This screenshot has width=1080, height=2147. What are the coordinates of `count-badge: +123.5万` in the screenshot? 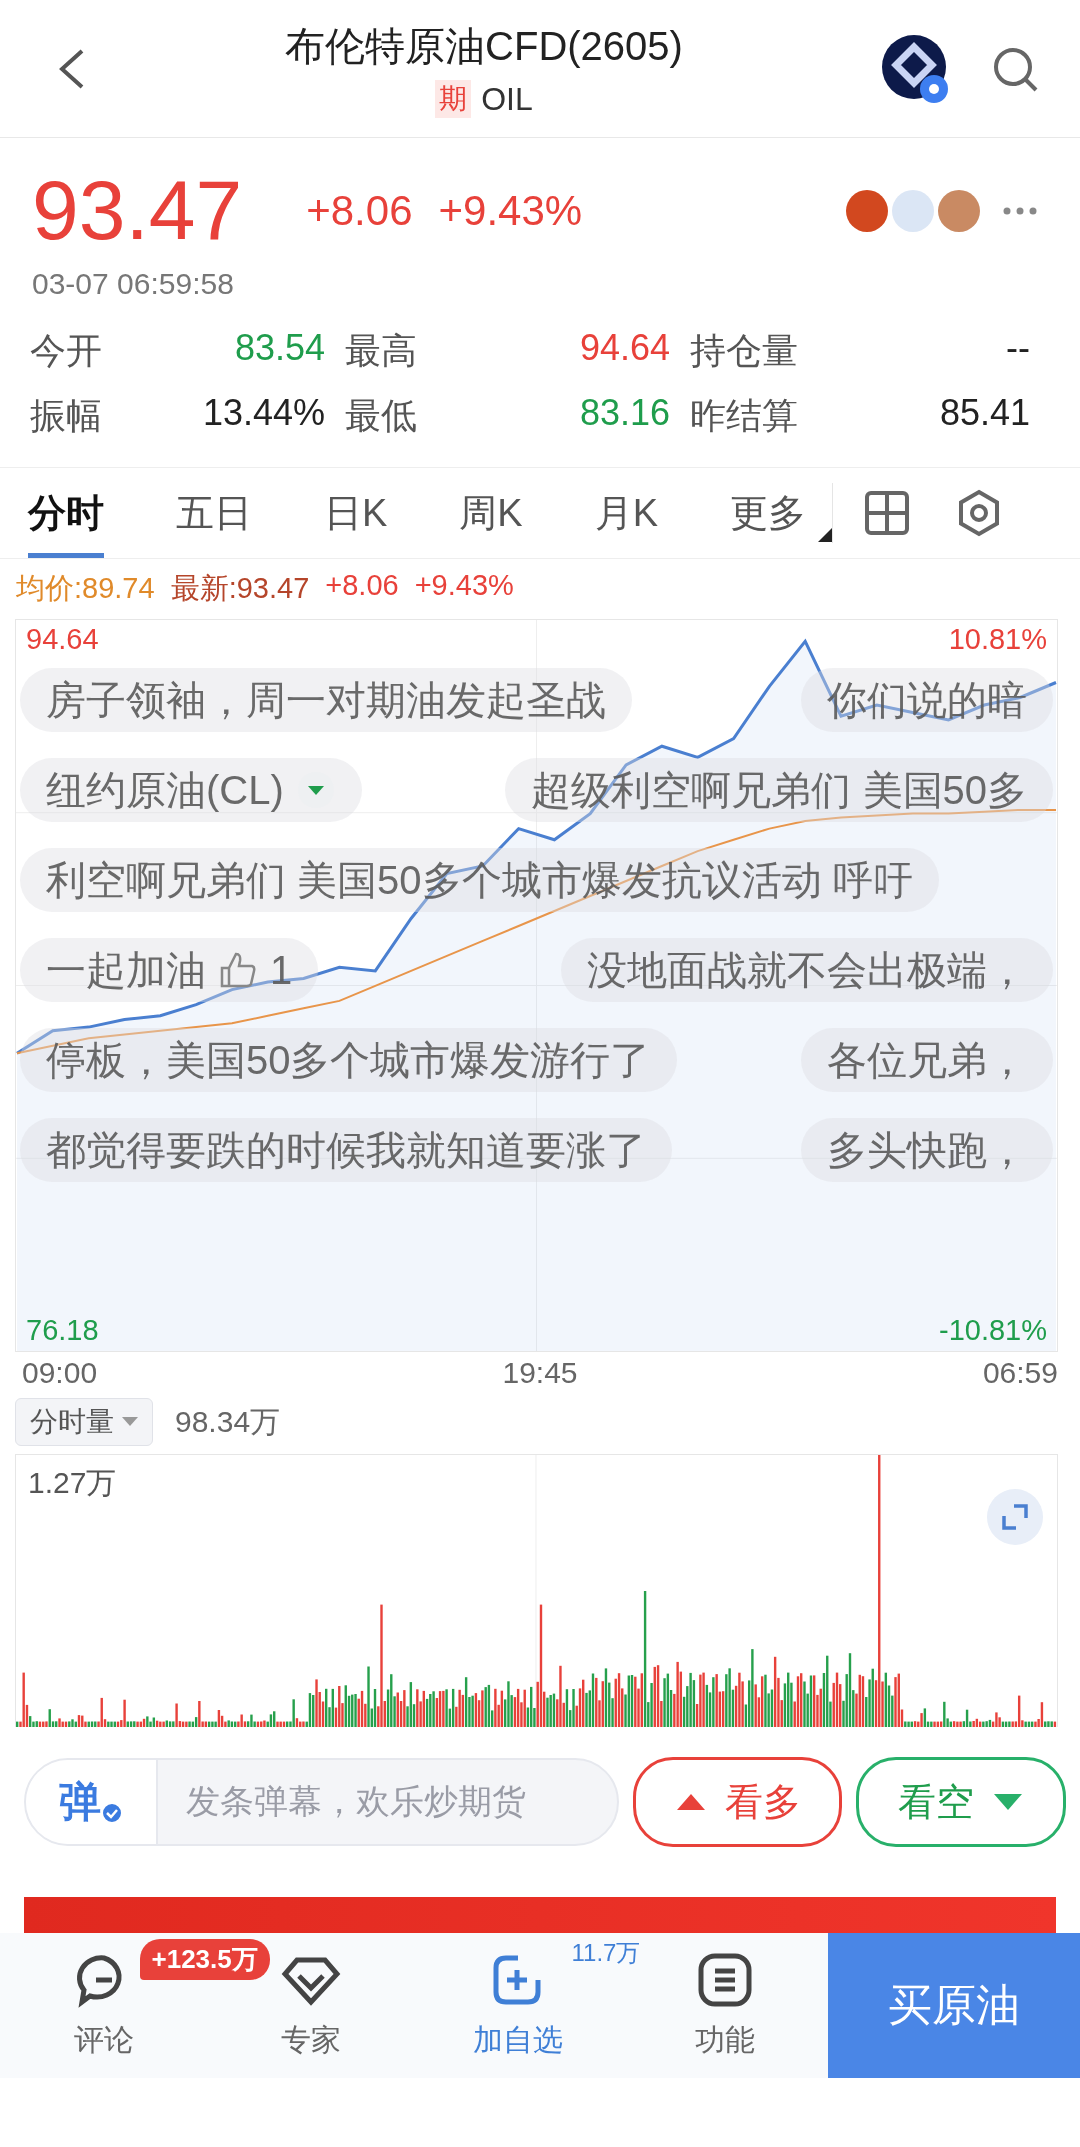 It's located at (204, 1959).